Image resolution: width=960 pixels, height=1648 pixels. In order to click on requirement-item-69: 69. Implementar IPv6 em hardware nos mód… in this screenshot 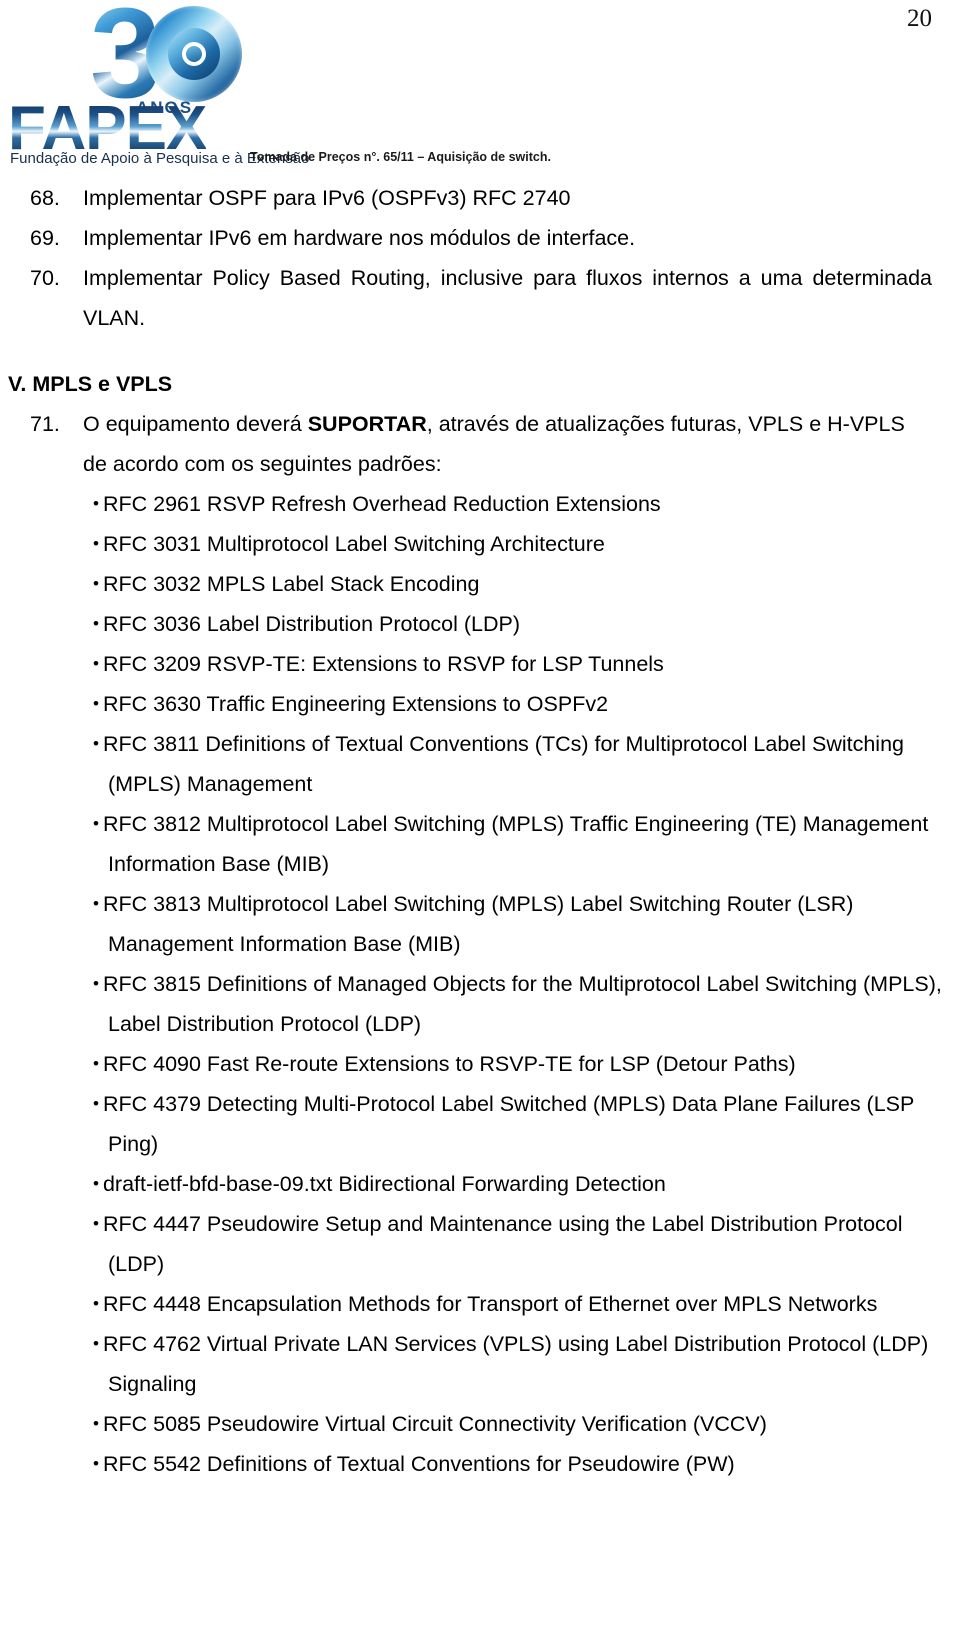, I will do `click(470, 238)`.